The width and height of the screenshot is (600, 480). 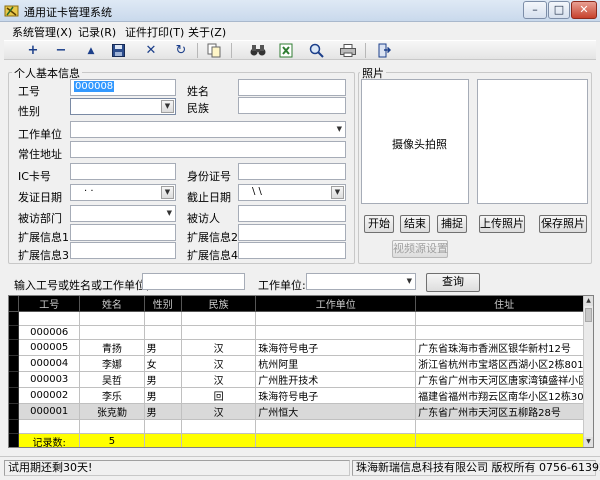 I want to click on table-row: 000005 青扬男汉珠海符号电子 广东省珠海市香洲区银华新村12号, so click(x=301, y=347).